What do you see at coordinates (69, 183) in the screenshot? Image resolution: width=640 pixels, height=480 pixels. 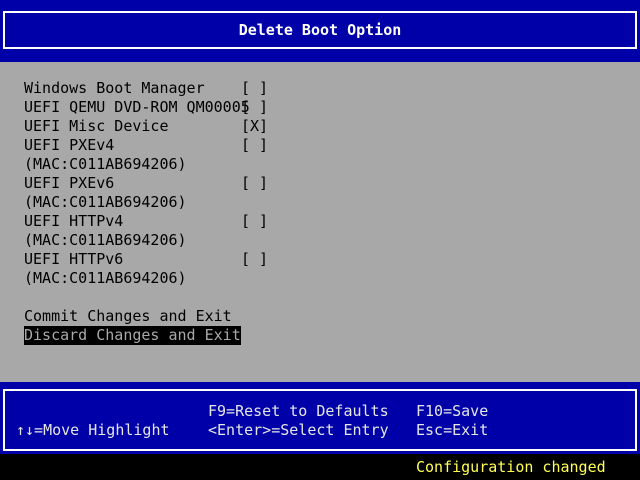 I see `option-pxev6: UEFI PXEv6` at bounding box center [69, 183].